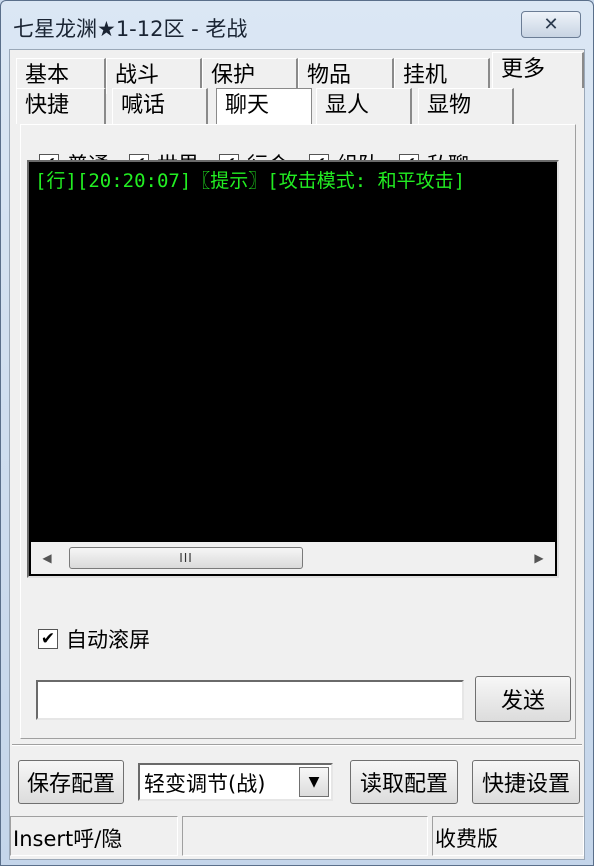 This screenshot has height=866, width=594. Describe the element at coordinates (297, 24) in the screenshot. I see `title-bar: 七星龙渊★1-12区 - 老战 ✕` at that location.